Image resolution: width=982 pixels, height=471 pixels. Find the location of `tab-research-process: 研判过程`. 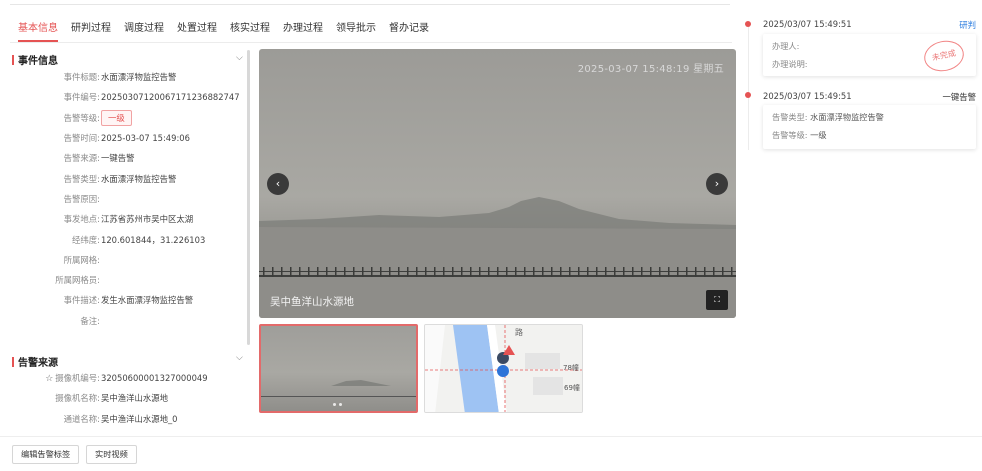

tab-research-process: 研判过程 is located at coordinates (91, 30).